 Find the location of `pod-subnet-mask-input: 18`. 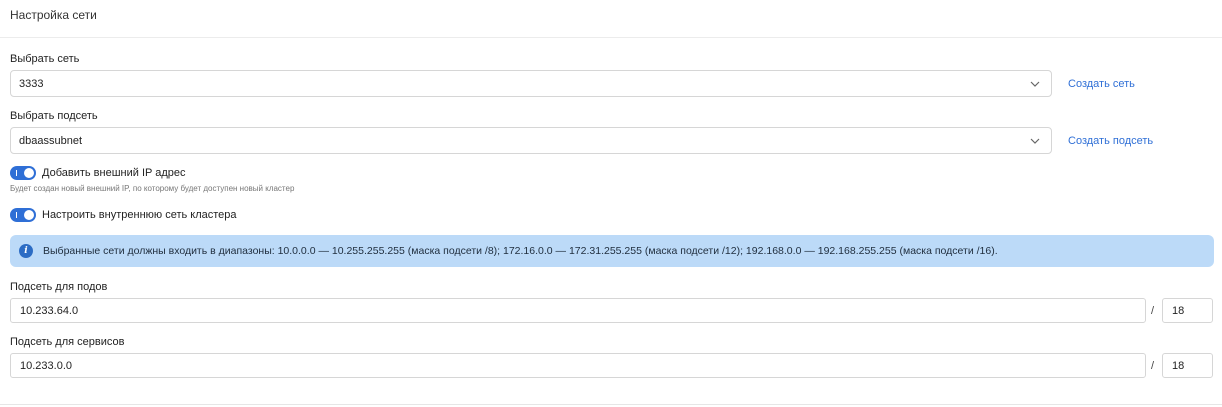

pod-subnet-mask-input: 18 is located at coordinates (1187, 310).